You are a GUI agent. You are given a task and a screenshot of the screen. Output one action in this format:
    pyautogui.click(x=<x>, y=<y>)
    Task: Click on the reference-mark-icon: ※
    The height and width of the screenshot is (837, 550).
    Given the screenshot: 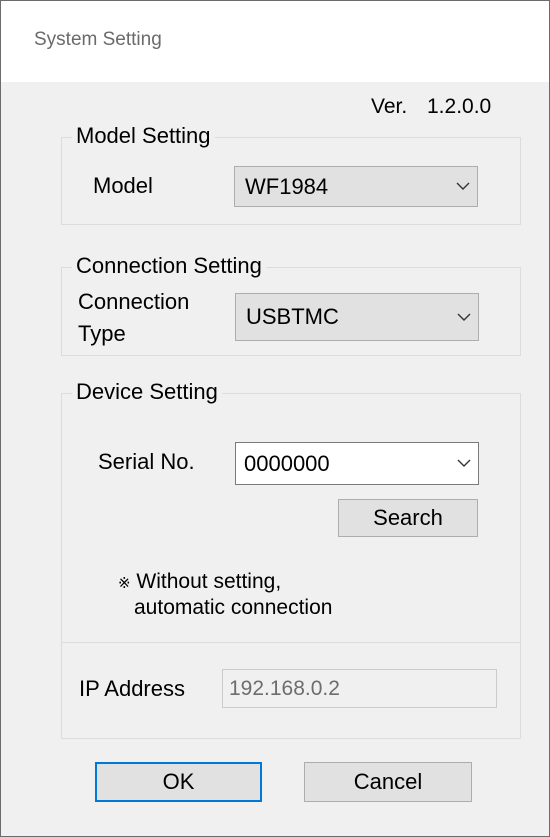 What is the action you would take?
    pyautogui.click(x=124, y=583)
    